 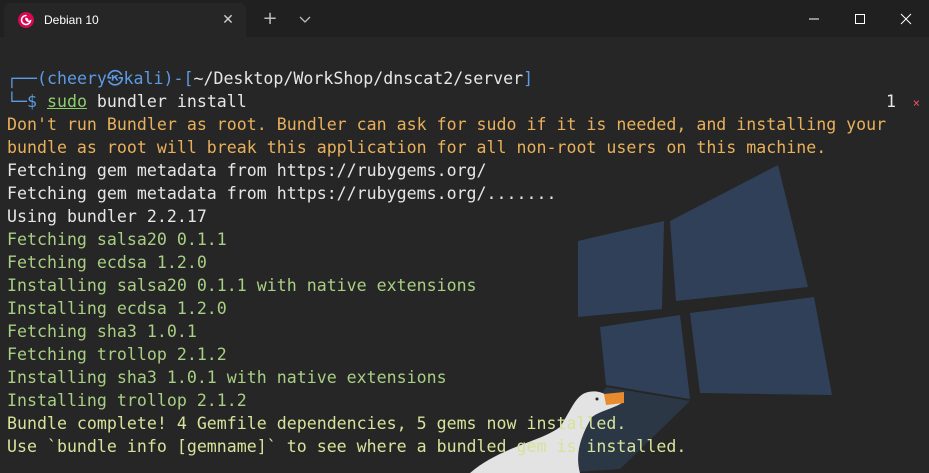 I want to click on minimize-icon, so click(x=814, y=19).